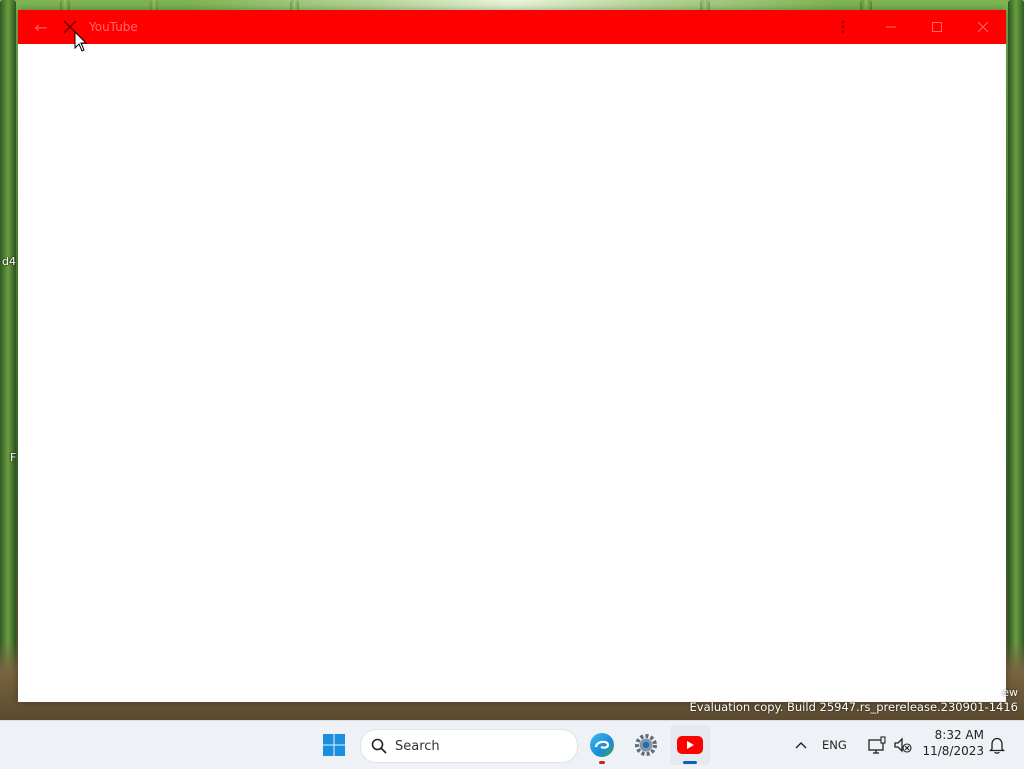 The width and height of the screenshot is (1024, 769). I want to click on edge-icon, so click(602, 745).